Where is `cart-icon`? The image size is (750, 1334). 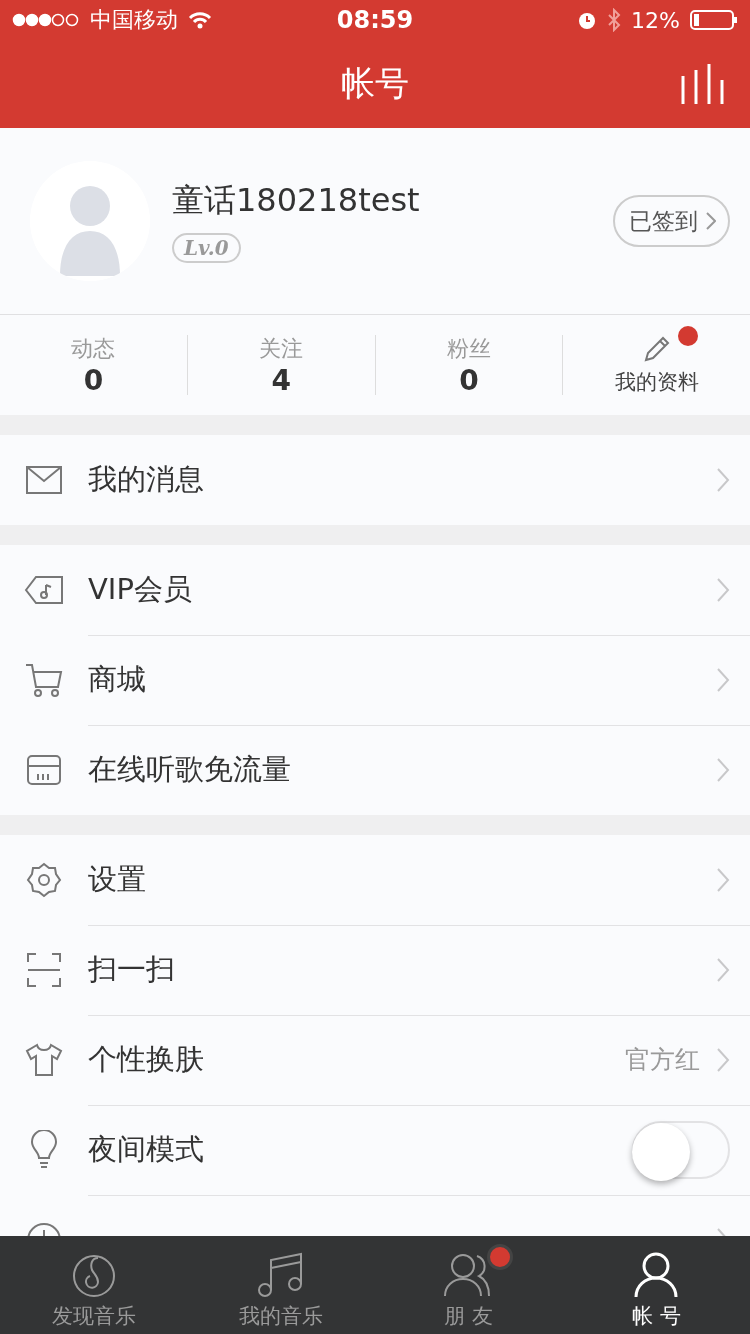 cart-icon is located at coordinates (44, 680).